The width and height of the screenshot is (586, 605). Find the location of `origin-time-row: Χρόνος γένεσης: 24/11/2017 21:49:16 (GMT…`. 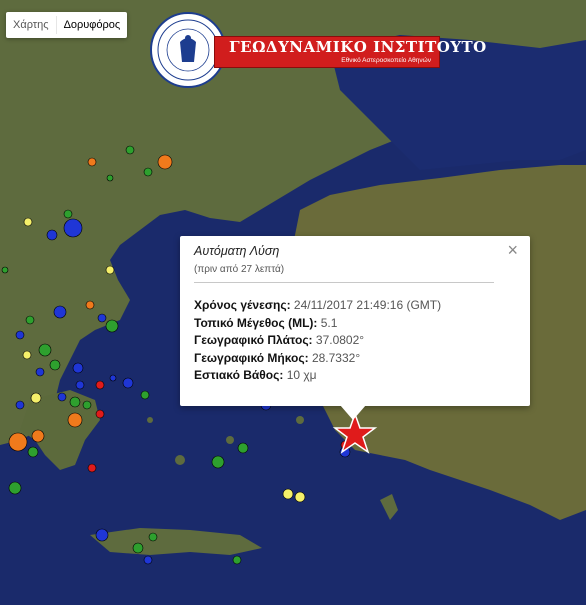

origin-time-row: Χρόνος γένεσης: 24/11/2017 21:49:16 (GMT… is located at coordinates (317, 306).